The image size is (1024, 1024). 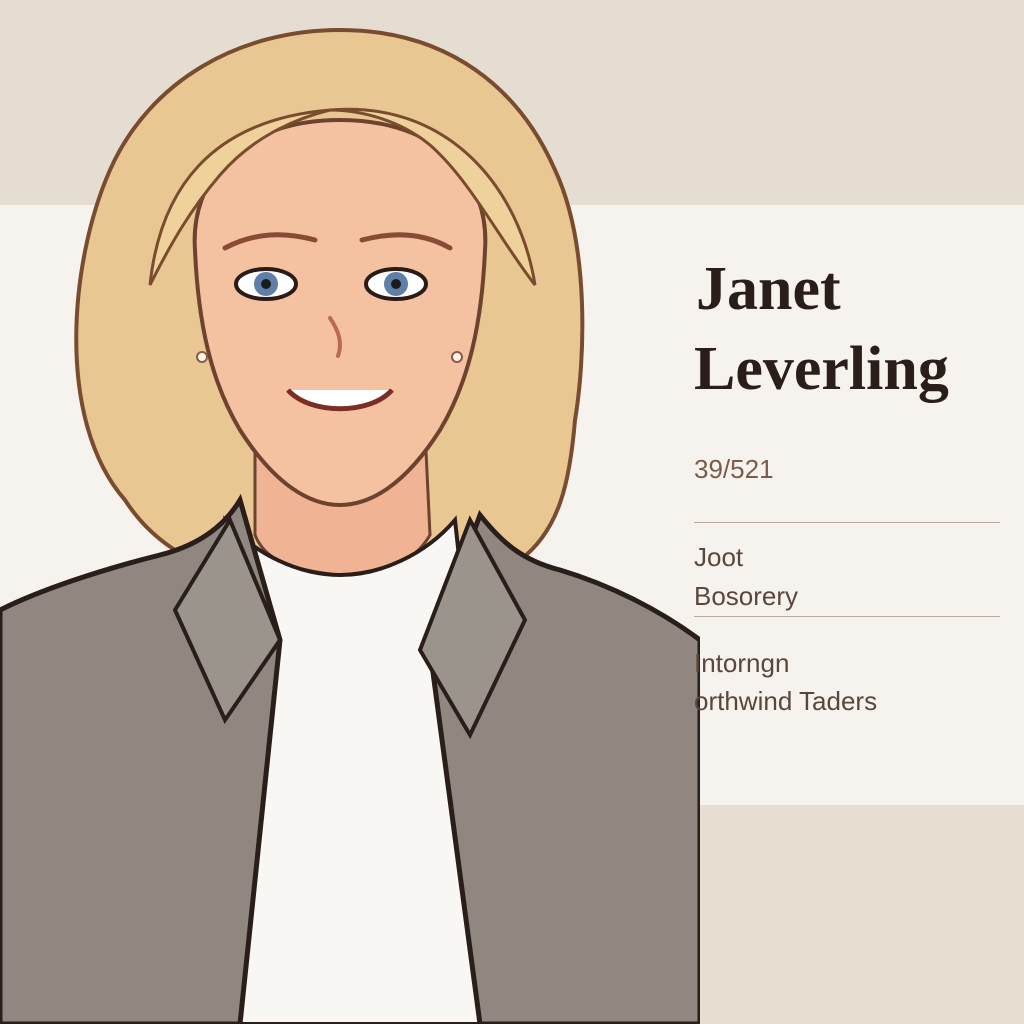 I want to click on first-name: Janet, so click(x=768, y=289).